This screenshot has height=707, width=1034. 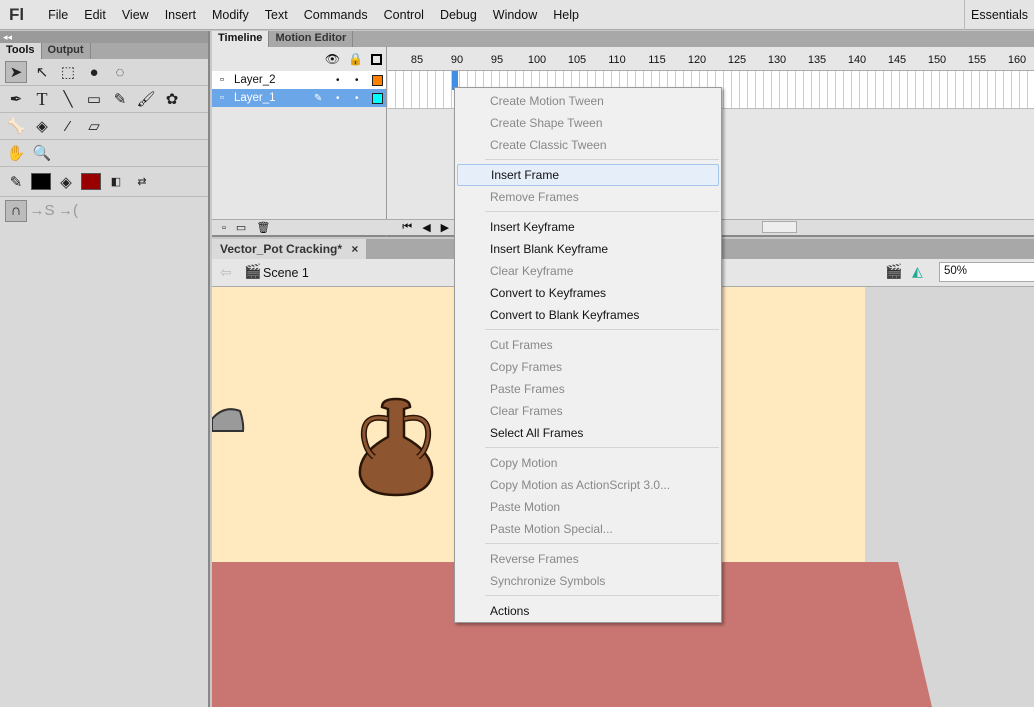 What do you see at coordinates (588, 611) in the screenshot?
I see `menu-item-actions: Actions` at bounding box center [588, 611].